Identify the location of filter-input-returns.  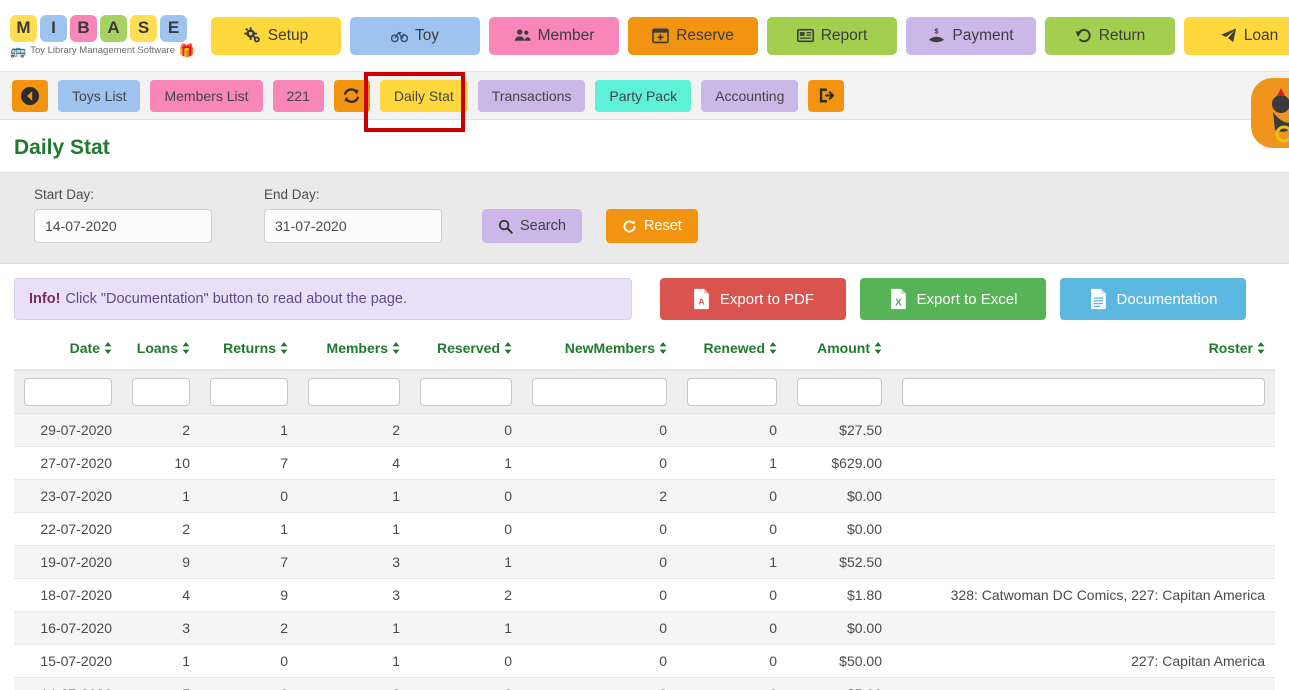
(249, 391).